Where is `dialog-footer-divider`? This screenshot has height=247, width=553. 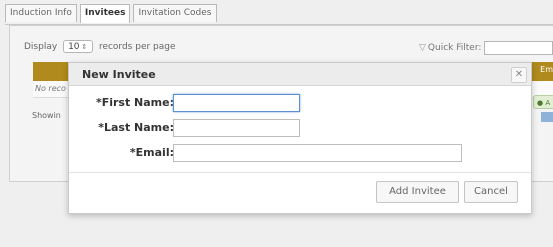 dialog-footer-divider is located at coordinates (300, 172).